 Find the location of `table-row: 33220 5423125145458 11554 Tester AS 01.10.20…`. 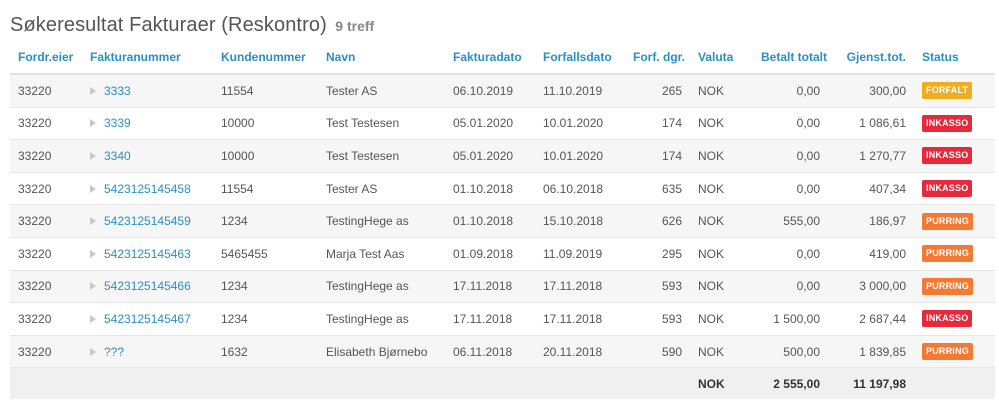

table-row: 33220 5423125145458 11554 Tester AS 01.10.20… is located at coordinates (502, 189).